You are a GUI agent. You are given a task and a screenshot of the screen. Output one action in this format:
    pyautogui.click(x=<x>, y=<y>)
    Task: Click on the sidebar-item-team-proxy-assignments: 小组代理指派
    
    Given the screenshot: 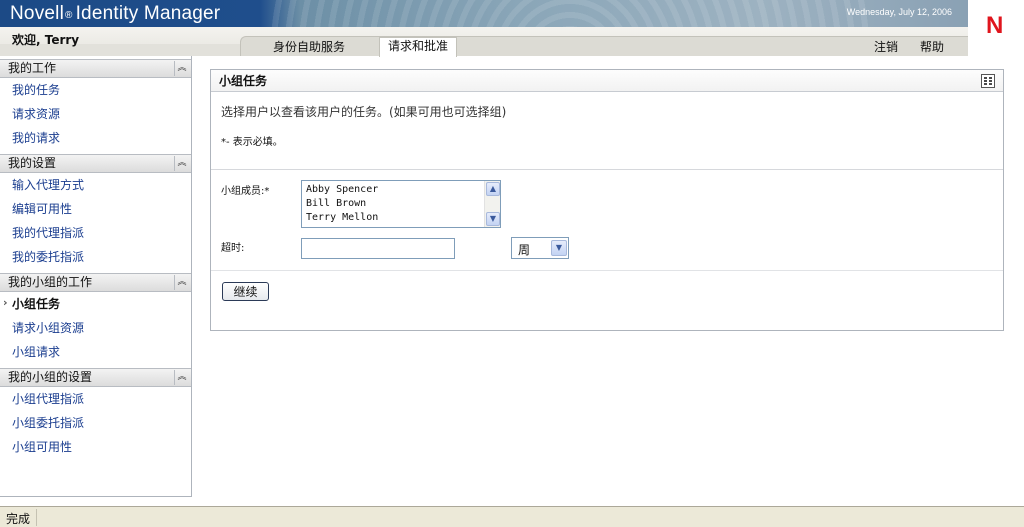 What is the action you would take?
    pyautogui.click(x=95, y=399)
    